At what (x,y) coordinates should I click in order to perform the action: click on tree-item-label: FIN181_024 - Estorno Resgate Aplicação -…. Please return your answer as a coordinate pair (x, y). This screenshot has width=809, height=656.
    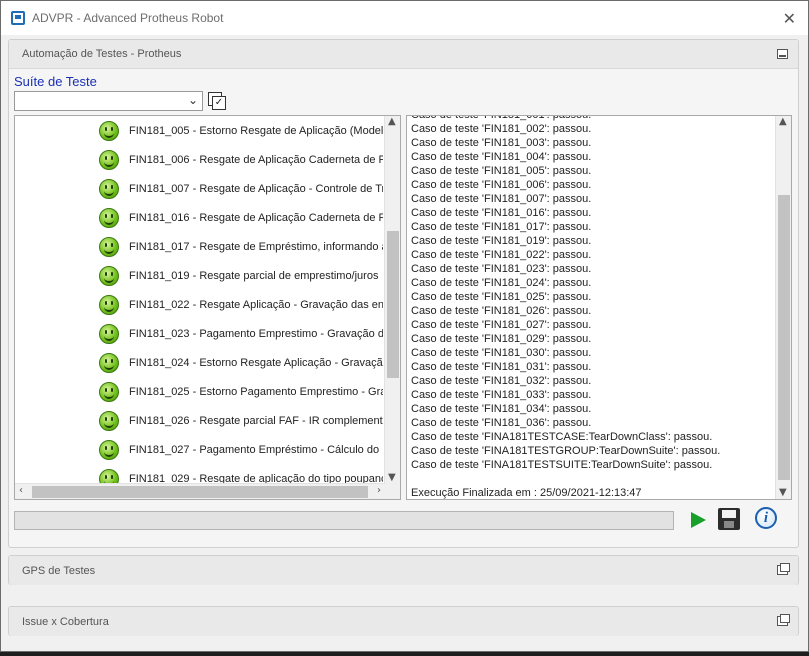
    Looking at the image, I should click on (256, 362).